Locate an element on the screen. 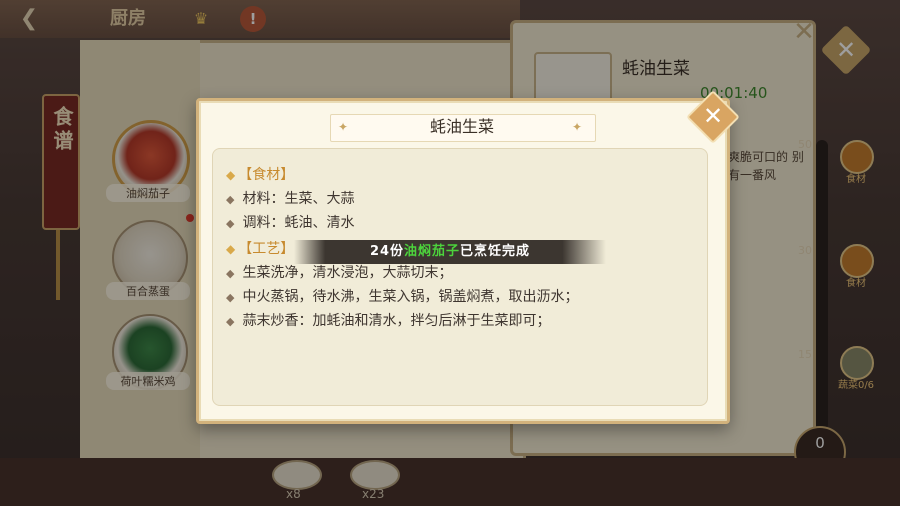 This screenshot has width=900, height=506. process-text: 蒜末炒香：加蚝油和清水，拌匀后淋于生菜即可； is located at coordinates (396, 321).